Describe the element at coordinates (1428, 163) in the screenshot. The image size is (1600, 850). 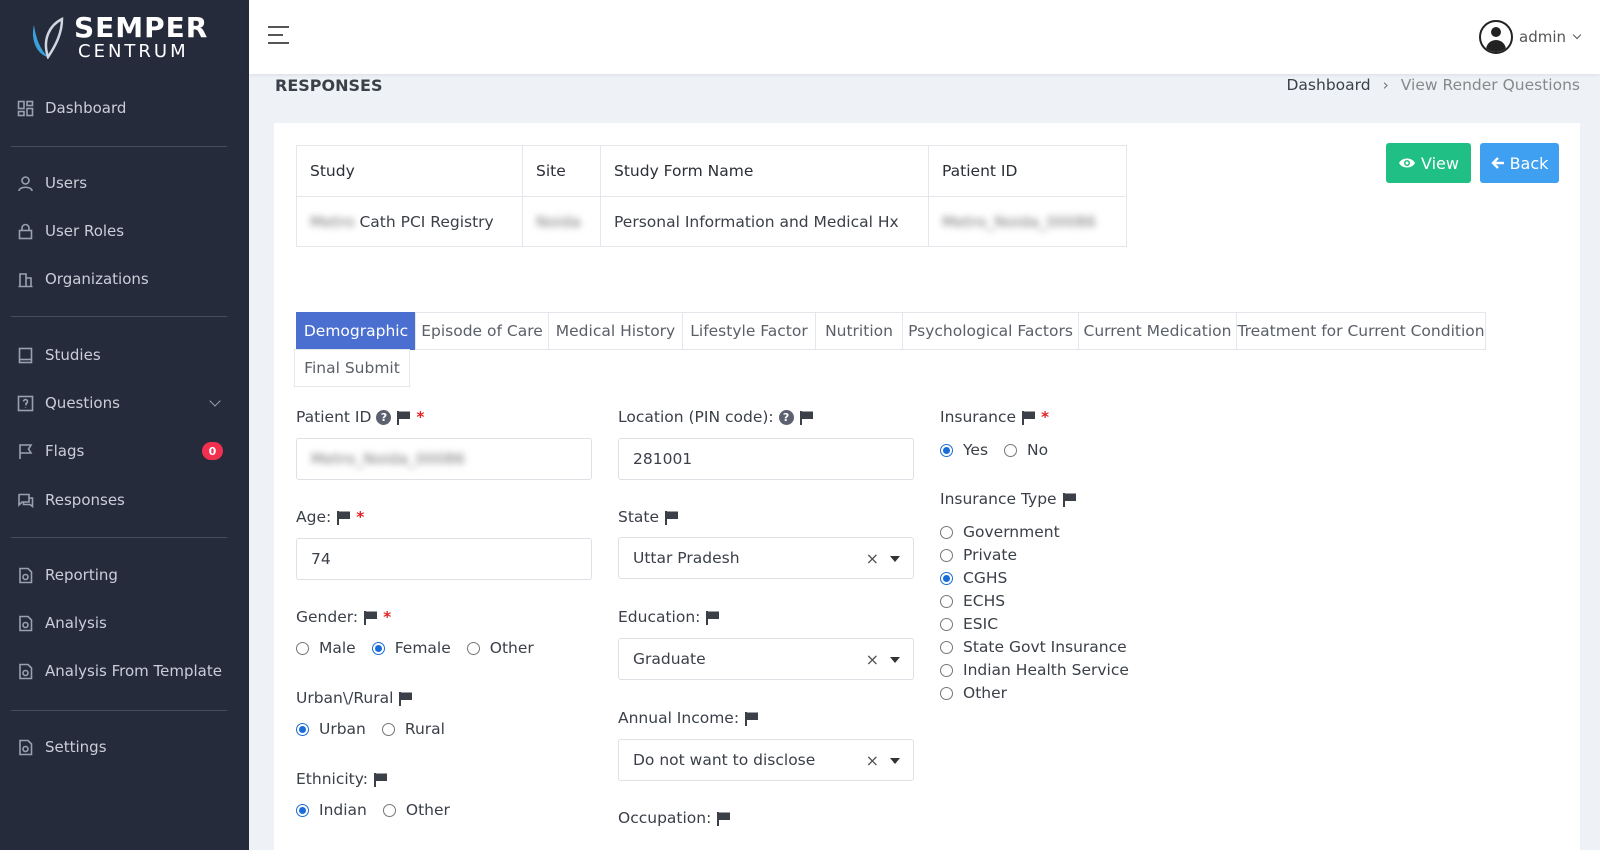
I see `view-button: View` at that location.